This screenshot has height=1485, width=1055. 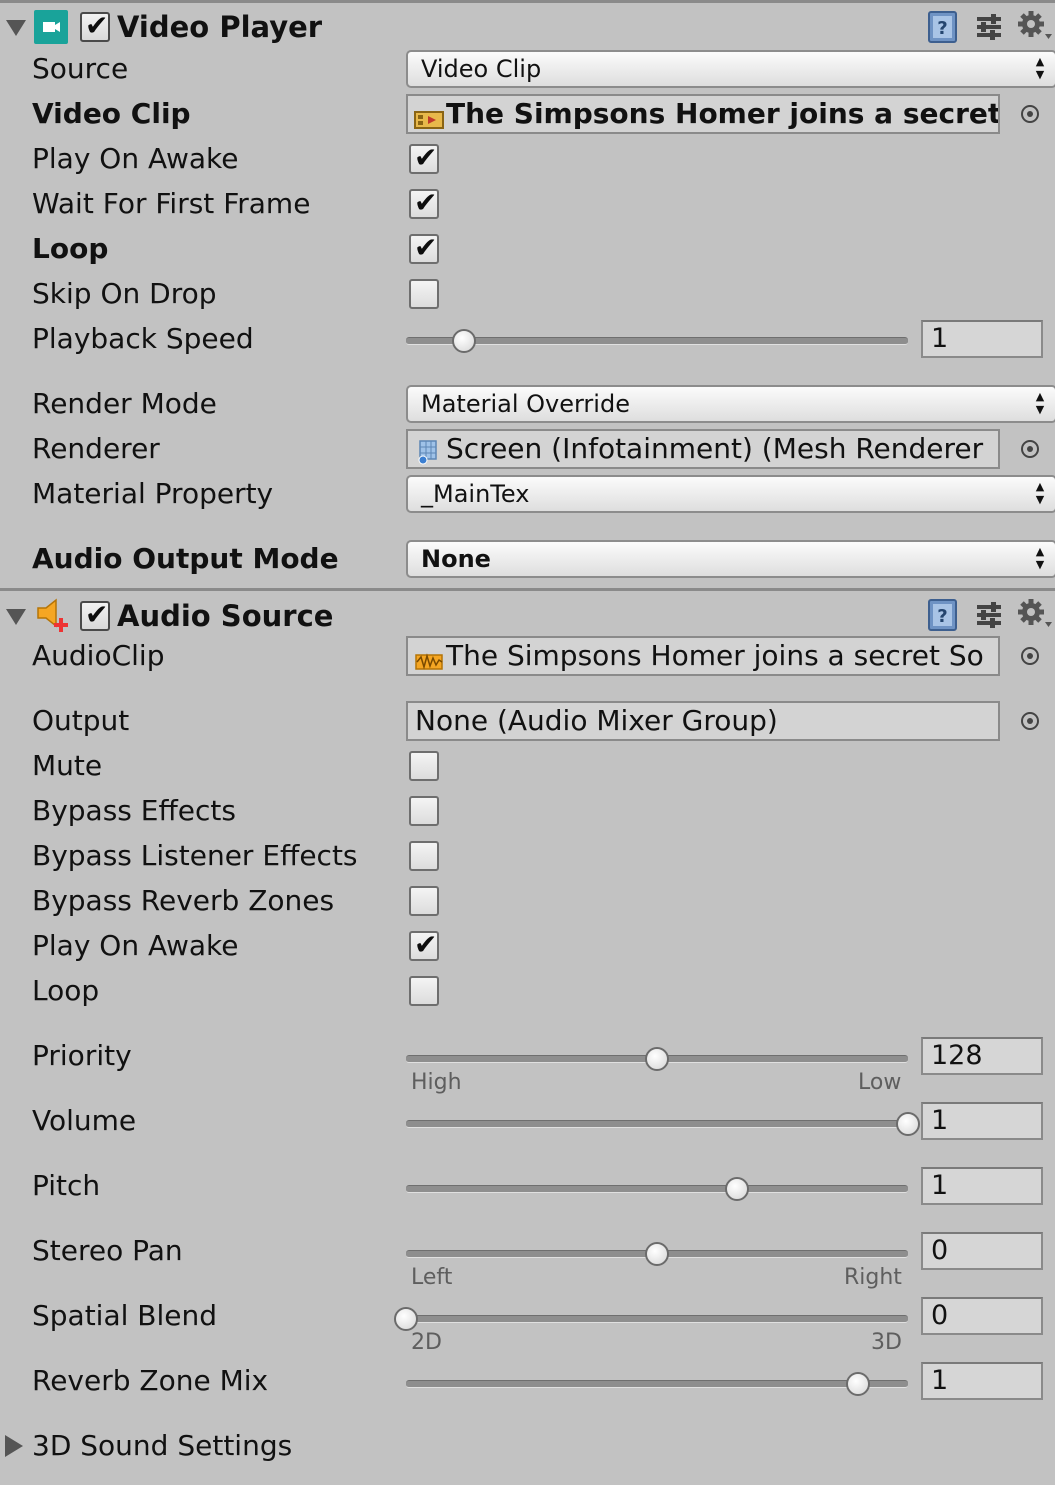 What do you see at coordinates (456, 559) in the screenshot?
I see `audio-output-mode-value: None` at bounding box center [456, 559].